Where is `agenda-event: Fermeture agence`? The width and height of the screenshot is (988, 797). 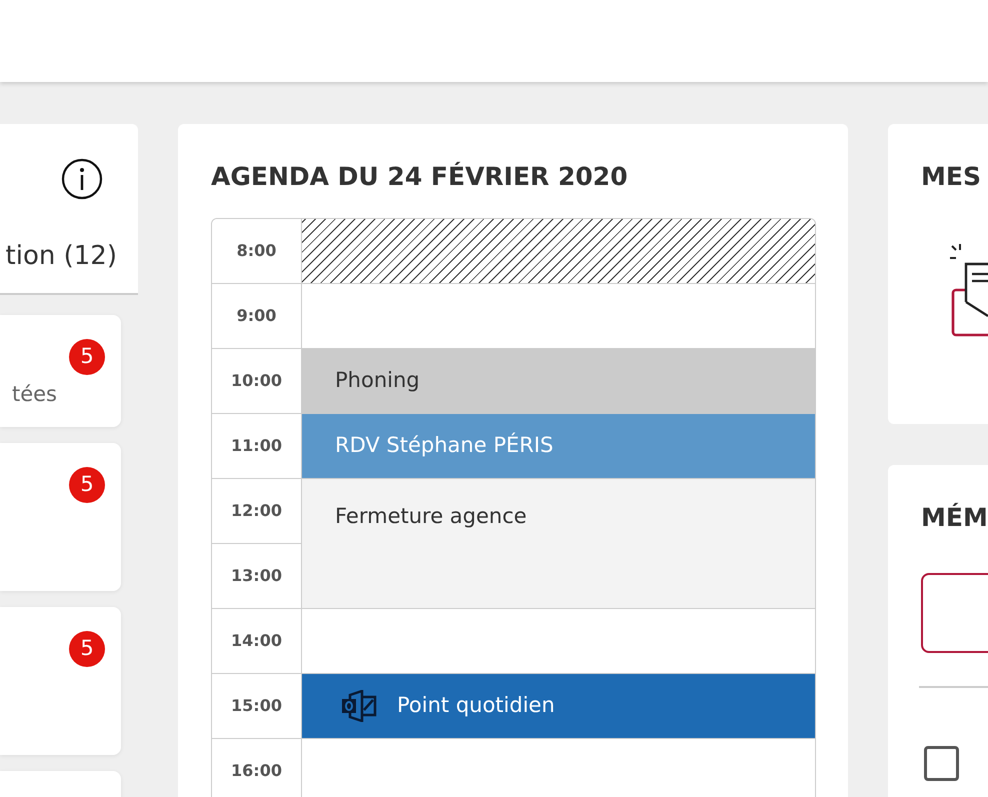 agenda-event: Fermeture agence is located at coordinates (558, 544).